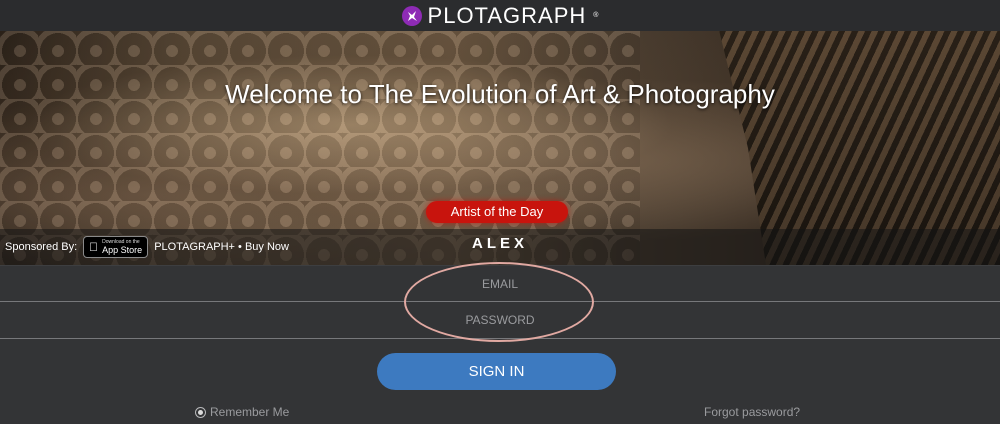  I want to click on artist-of-the-day-badge: Artist of the Day, so click(497, 212).